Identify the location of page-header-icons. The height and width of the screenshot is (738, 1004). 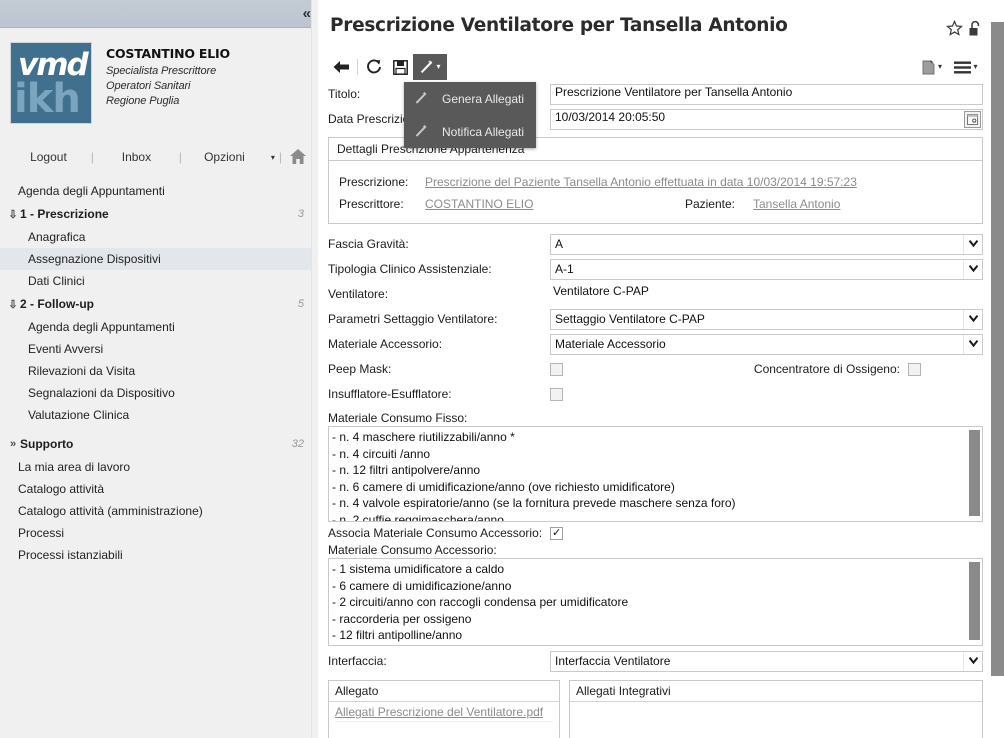
(964, 26).